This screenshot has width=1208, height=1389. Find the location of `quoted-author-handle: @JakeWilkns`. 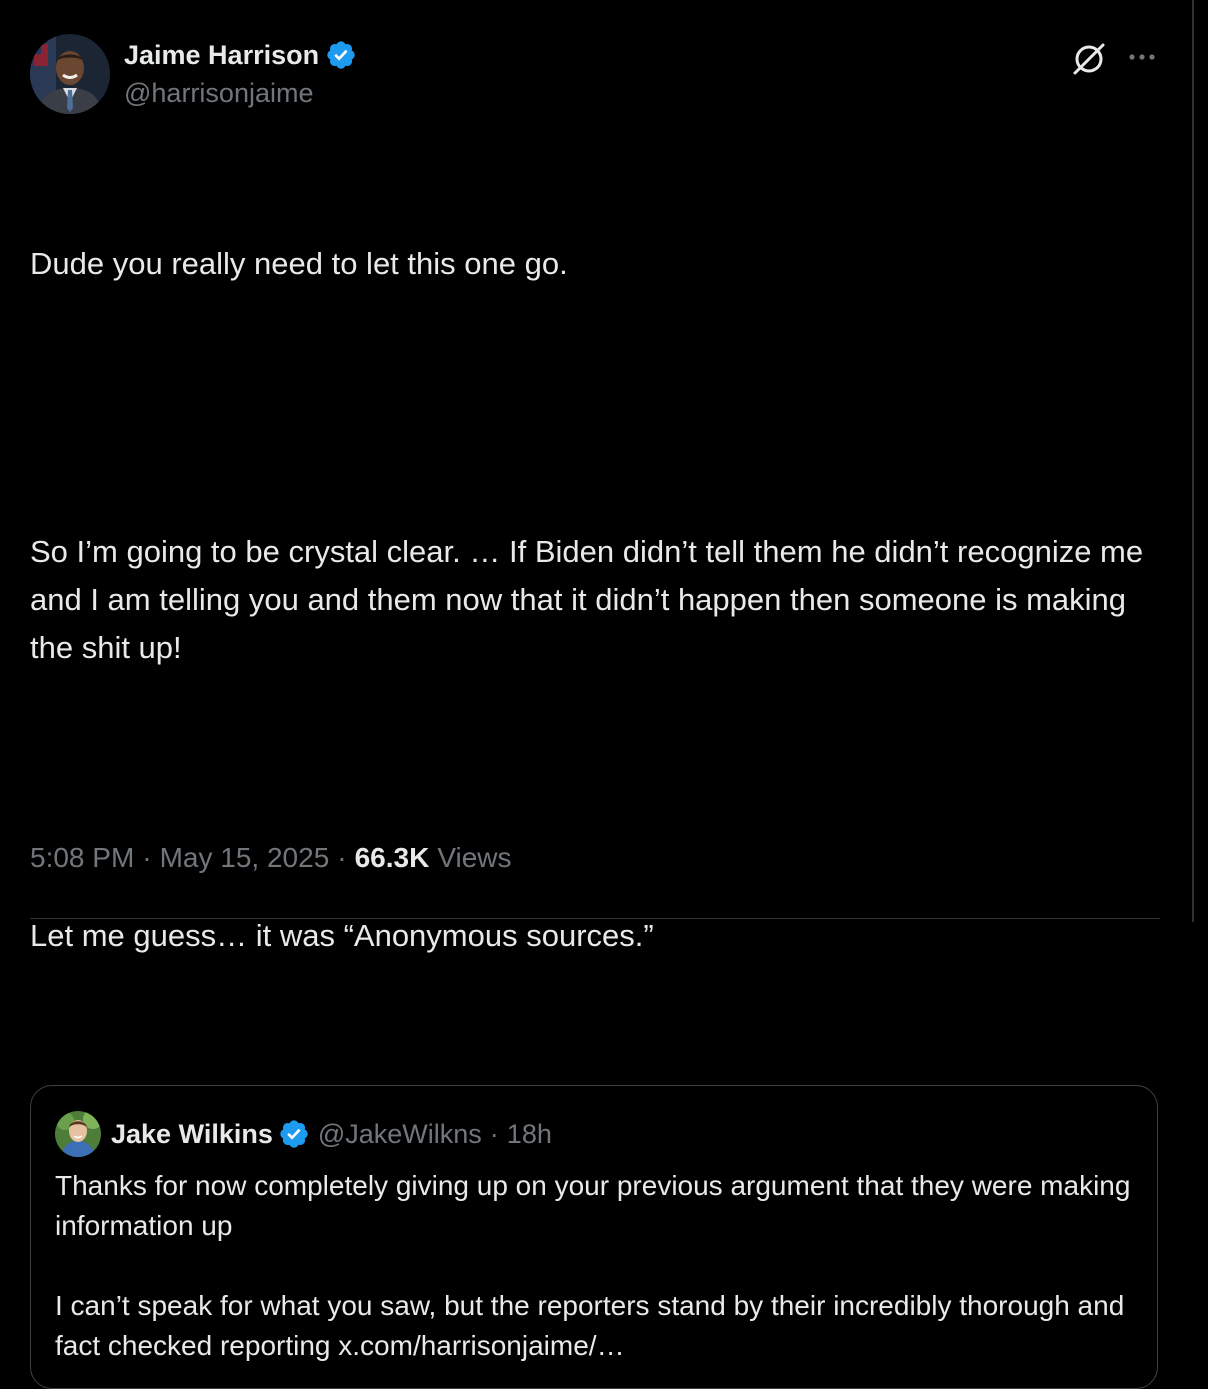

quoted-author-handle: @JakeWilkns is located at coordinates (400, 1134).